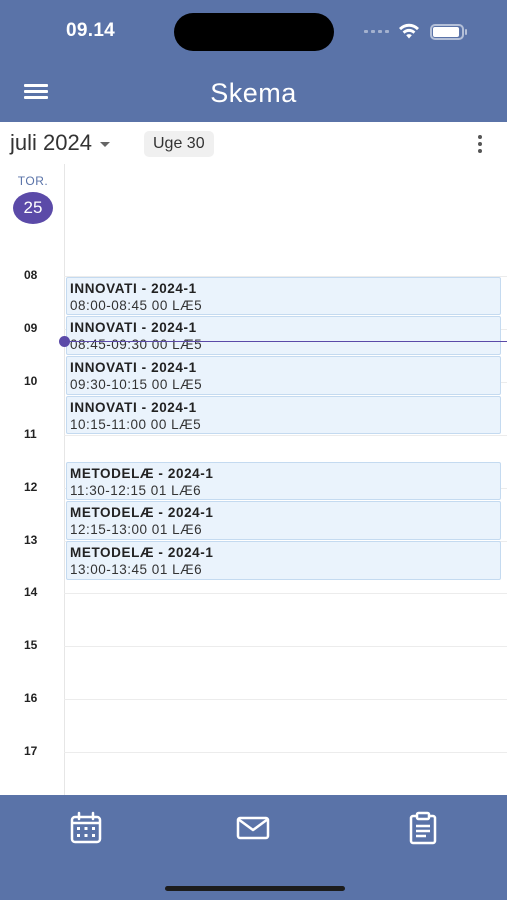 The height and width of the screenshot is (900, 507). What do you see at coordinates (253, 93) in the screenshot?
I see `page-title: Skema` at bounding box center [253, 93].